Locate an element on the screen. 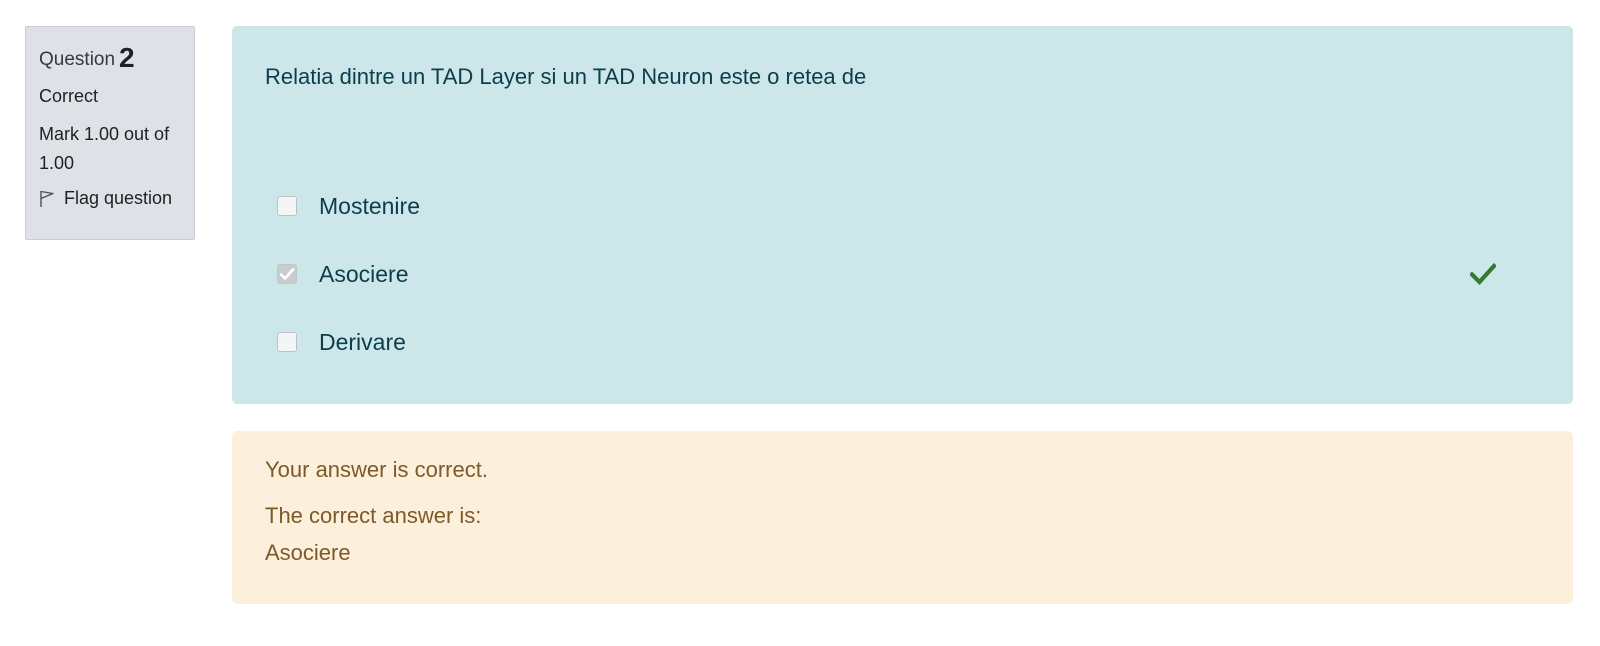  flag-question-label: Flag question is located at coordinates (118, 198).